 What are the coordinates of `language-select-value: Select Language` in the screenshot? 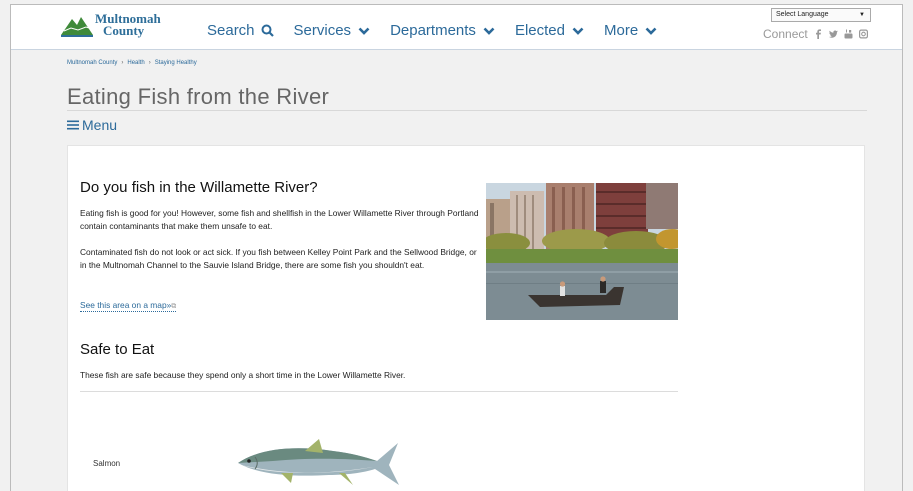 It's located at (802, 14).